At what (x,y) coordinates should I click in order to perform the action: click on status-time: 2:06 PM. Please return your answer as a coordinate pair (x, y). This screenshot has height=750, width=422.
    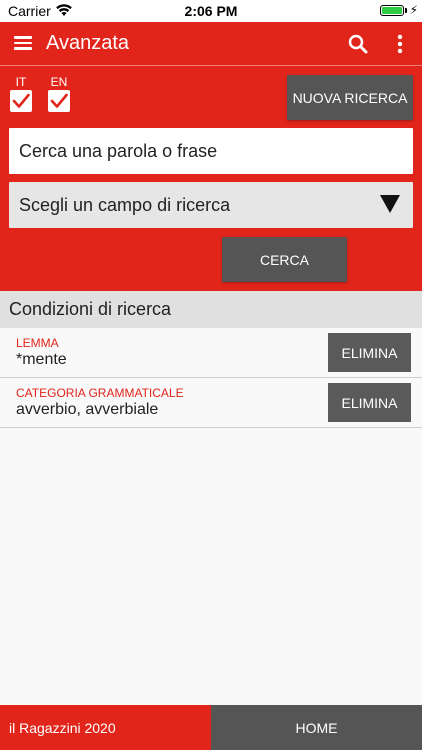
    Looking at the image, I should click on (211, 11).